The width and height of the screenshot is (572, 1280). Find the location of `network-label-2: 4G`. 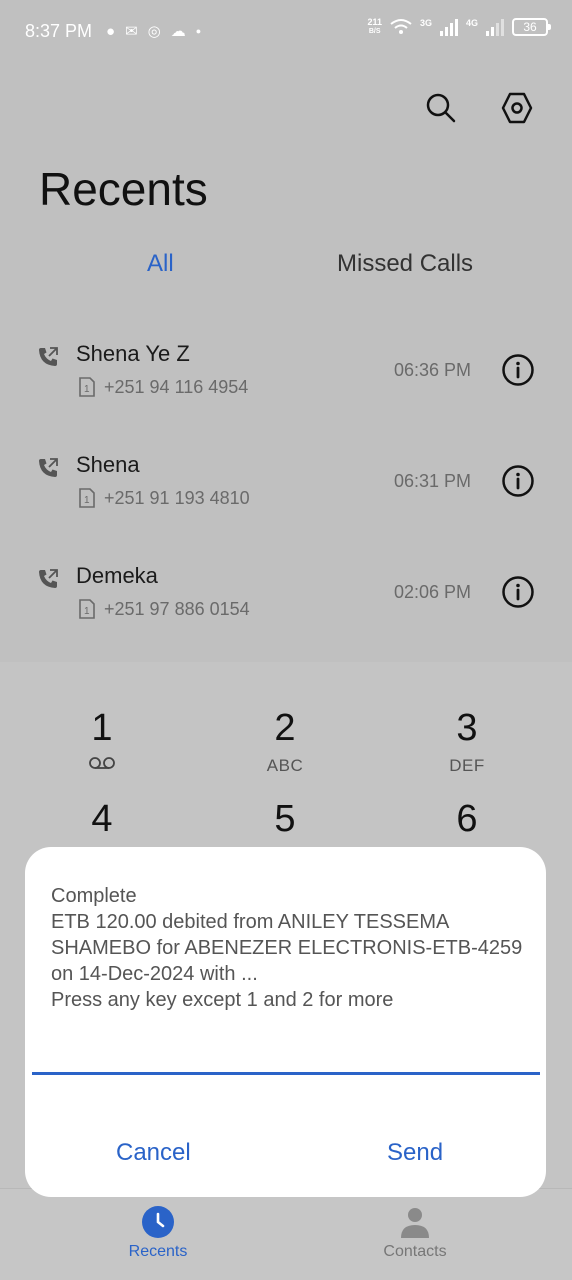

network-label-2: 4G is located at coordinates (471, 23).